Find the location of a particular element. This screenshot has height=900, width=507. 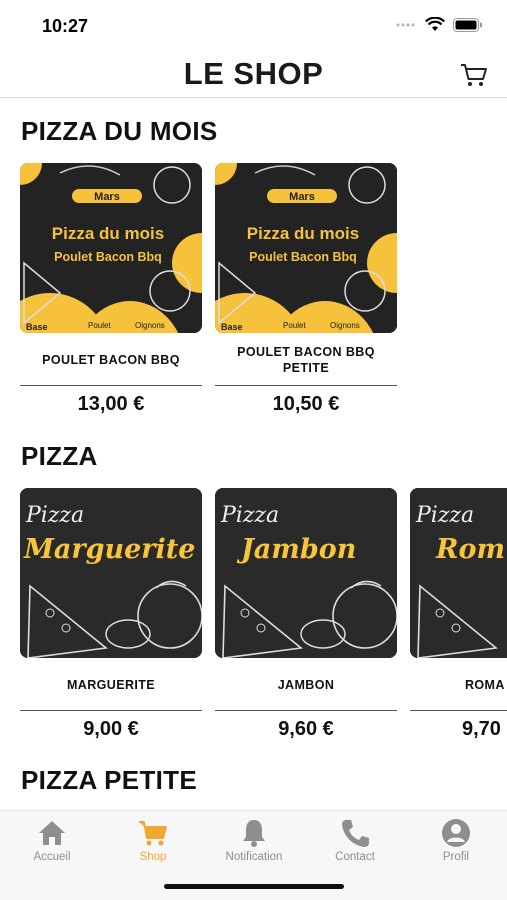

product-image: Pizza Marguerite is located at coordinates (111, 573).